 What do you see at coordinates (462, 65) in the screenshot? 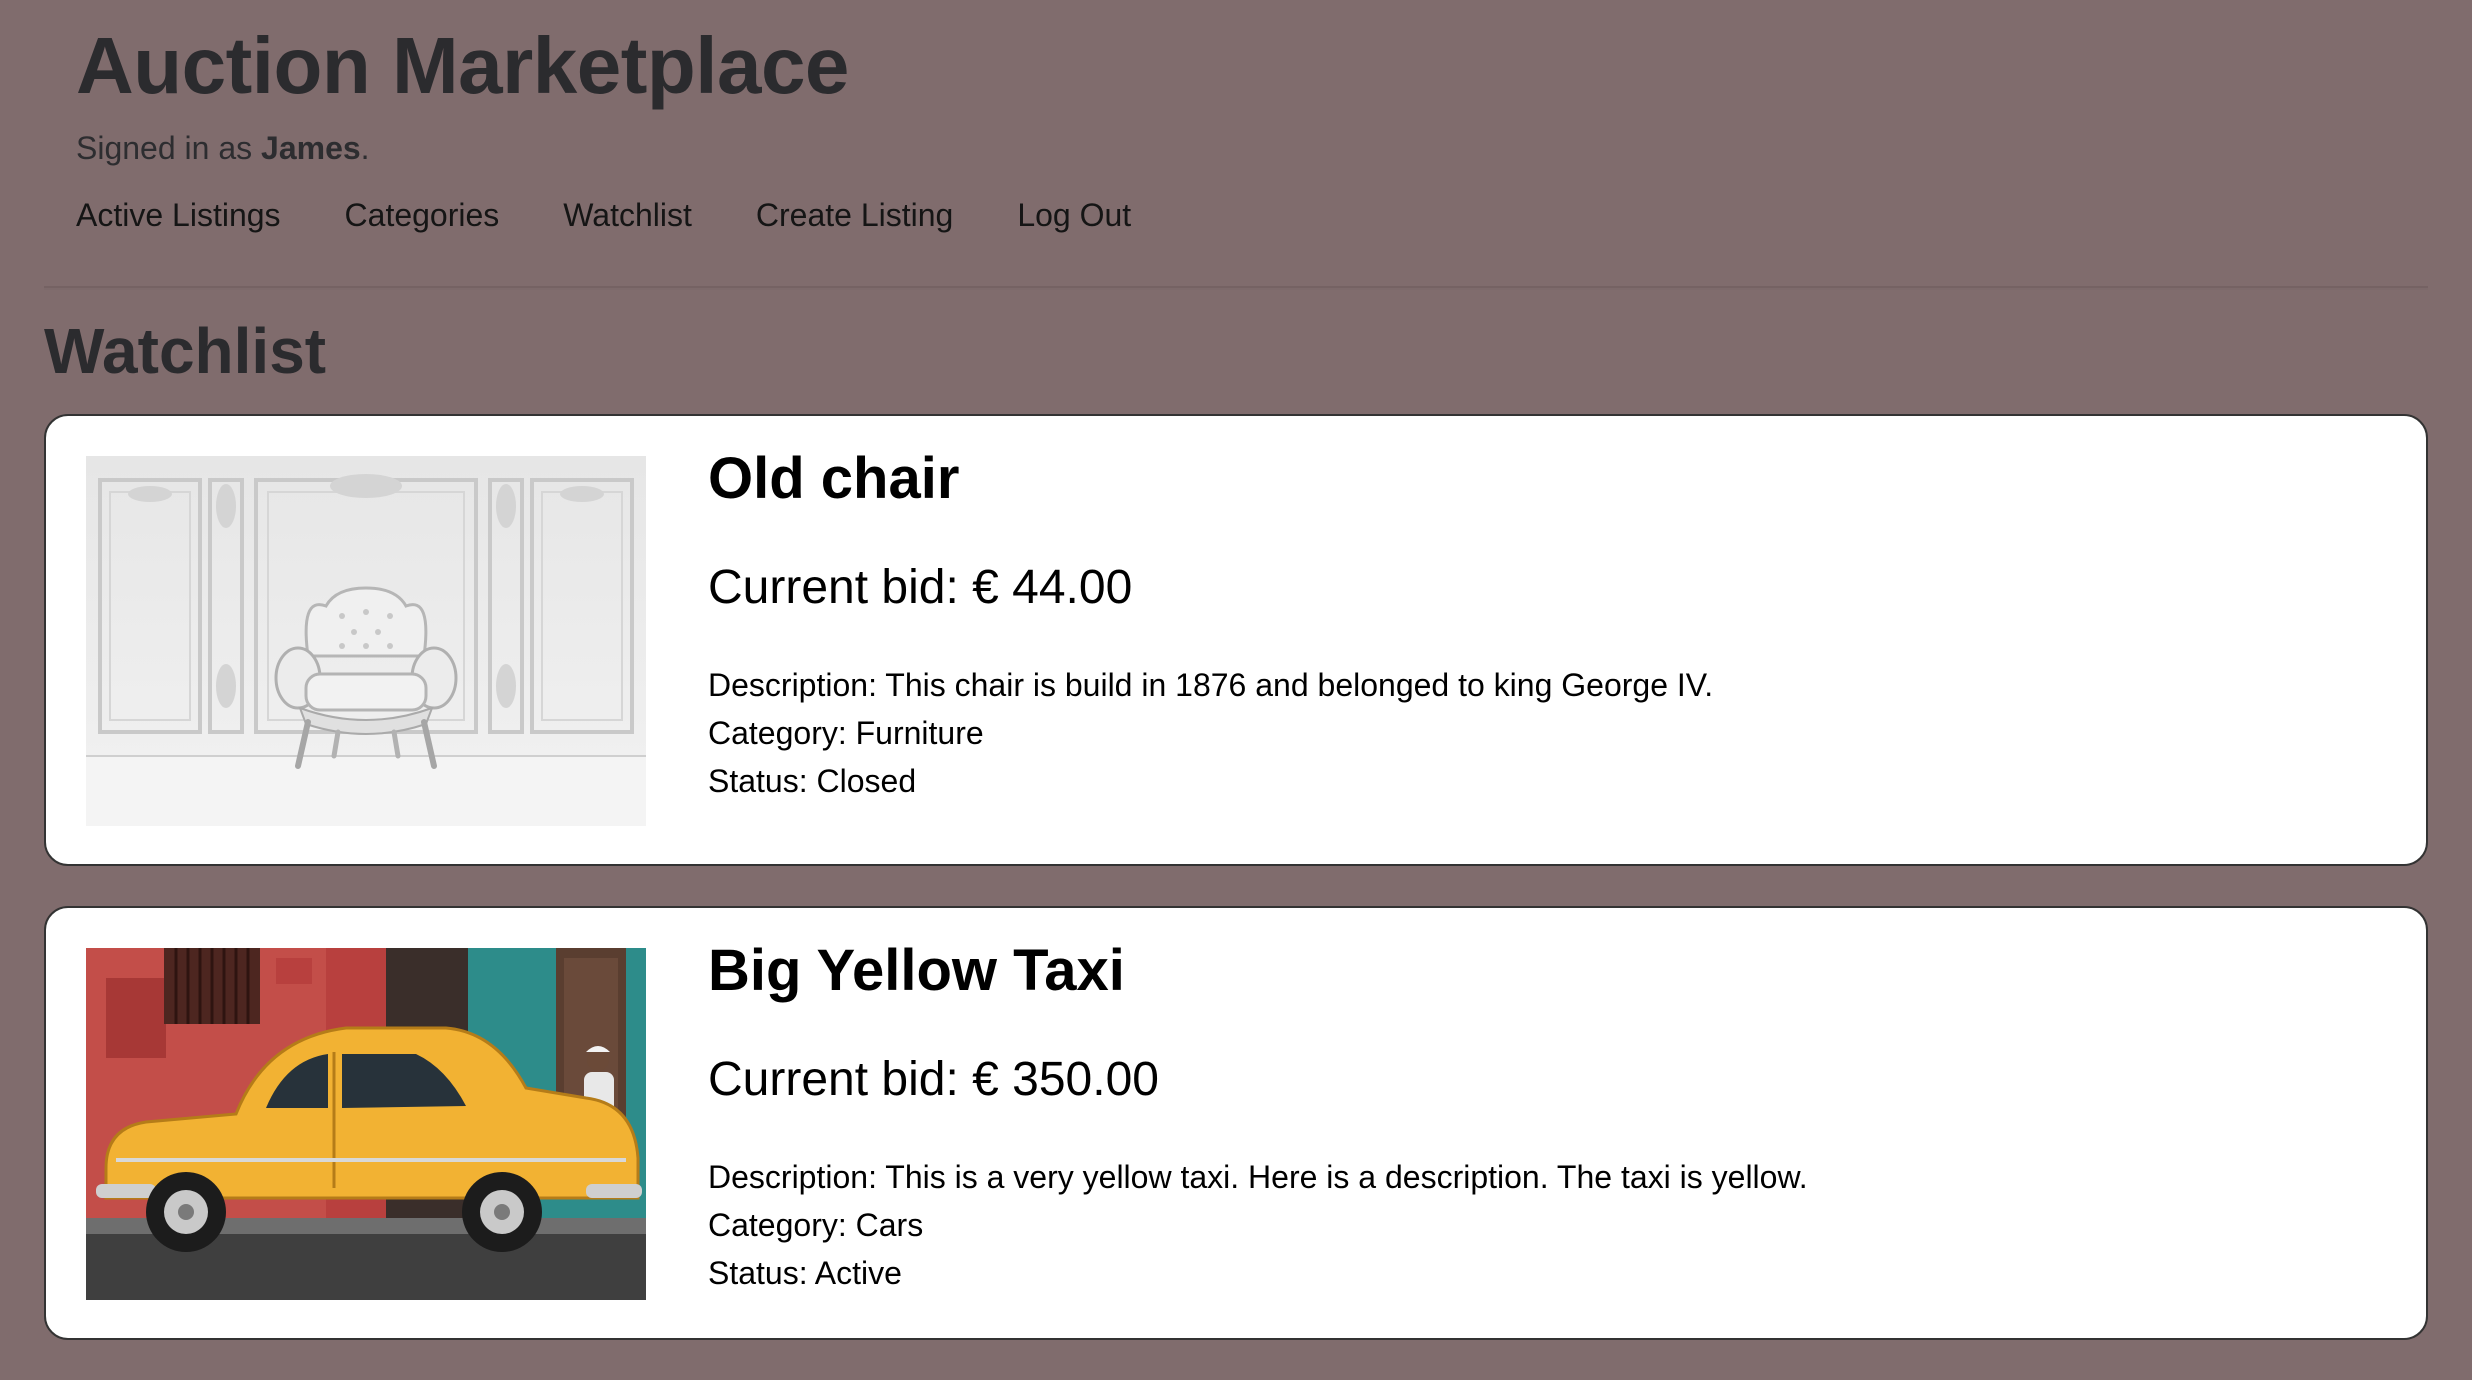
I see `app-title: Auction Marketplace` at bounding box center [462, 65].